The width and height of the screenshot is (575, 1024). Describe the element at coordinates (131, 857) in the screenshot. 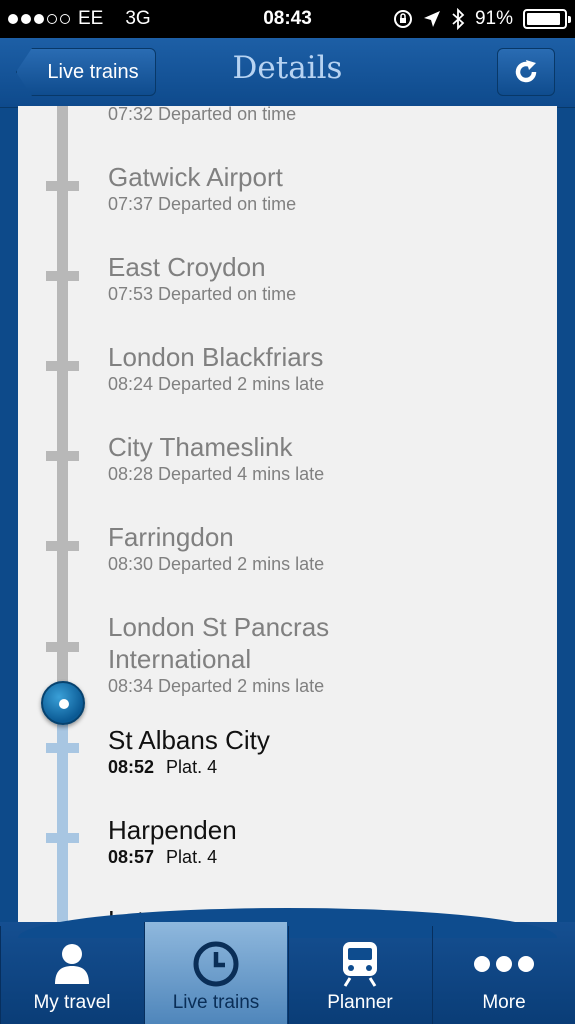

I see `stop-time: 08:57` at that location.